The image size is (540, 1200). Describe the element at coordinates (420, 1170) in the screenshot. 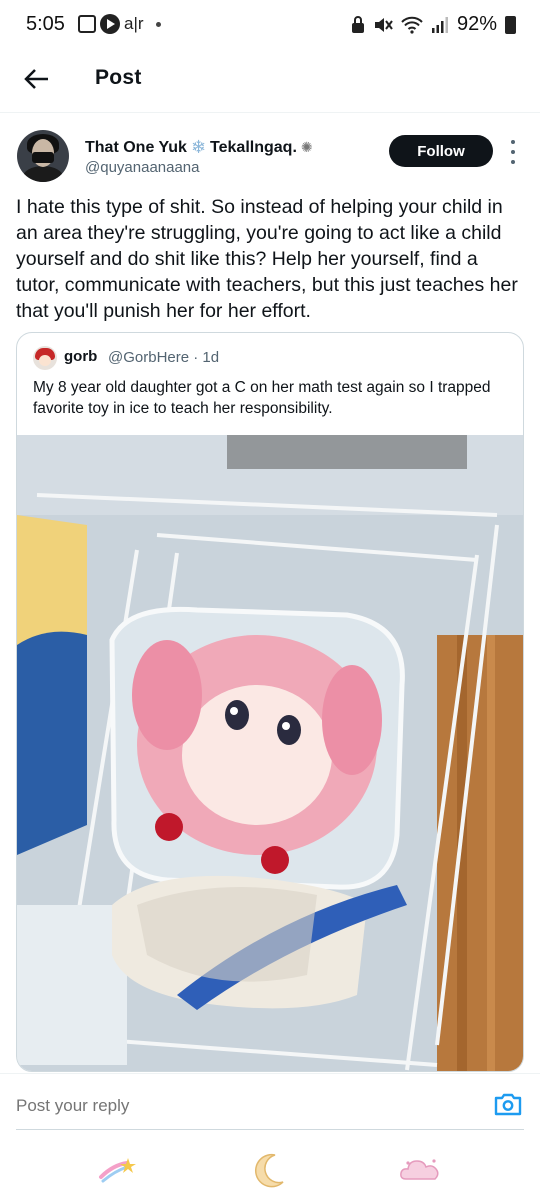

I see `cloud-icon` at that location.